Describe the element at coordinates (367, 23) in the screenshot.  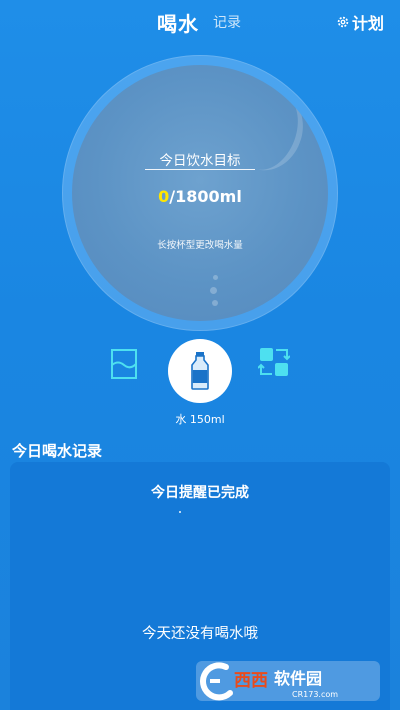
I see `plan-label: 计划` at that location.